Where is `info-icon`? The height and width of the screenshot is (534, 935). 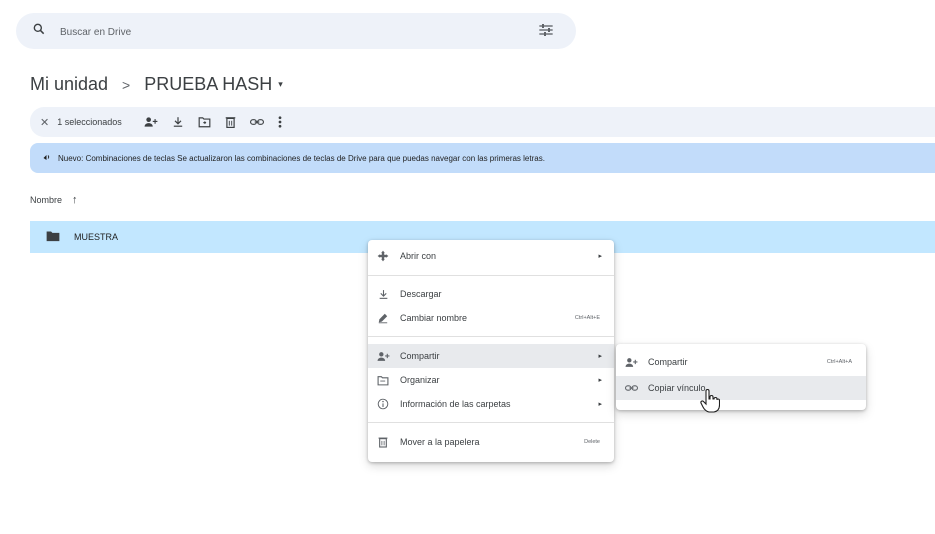
info-icon is located at coordinates (383, 404).